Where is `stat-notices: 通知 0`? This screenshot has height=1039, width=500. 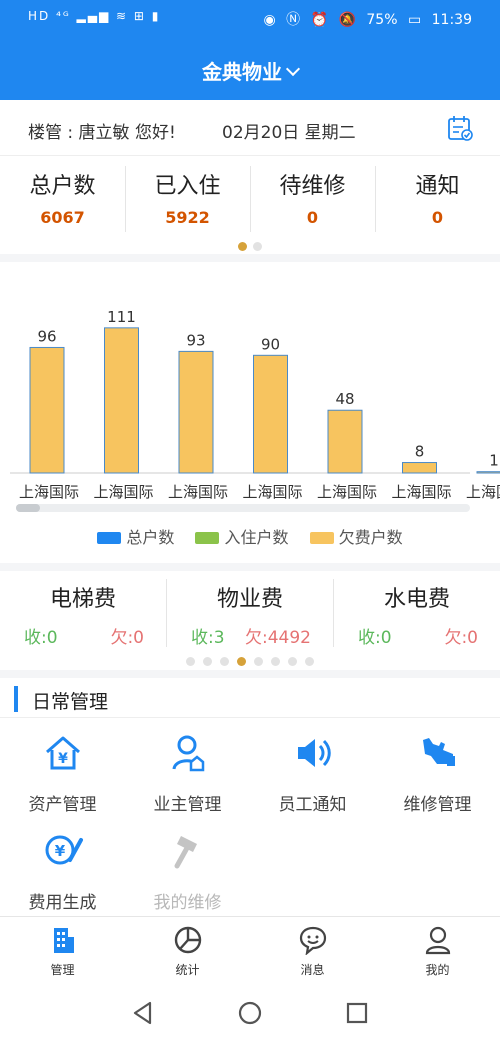
stat-notices: 通知 0 is located at coordinates (437, 197).